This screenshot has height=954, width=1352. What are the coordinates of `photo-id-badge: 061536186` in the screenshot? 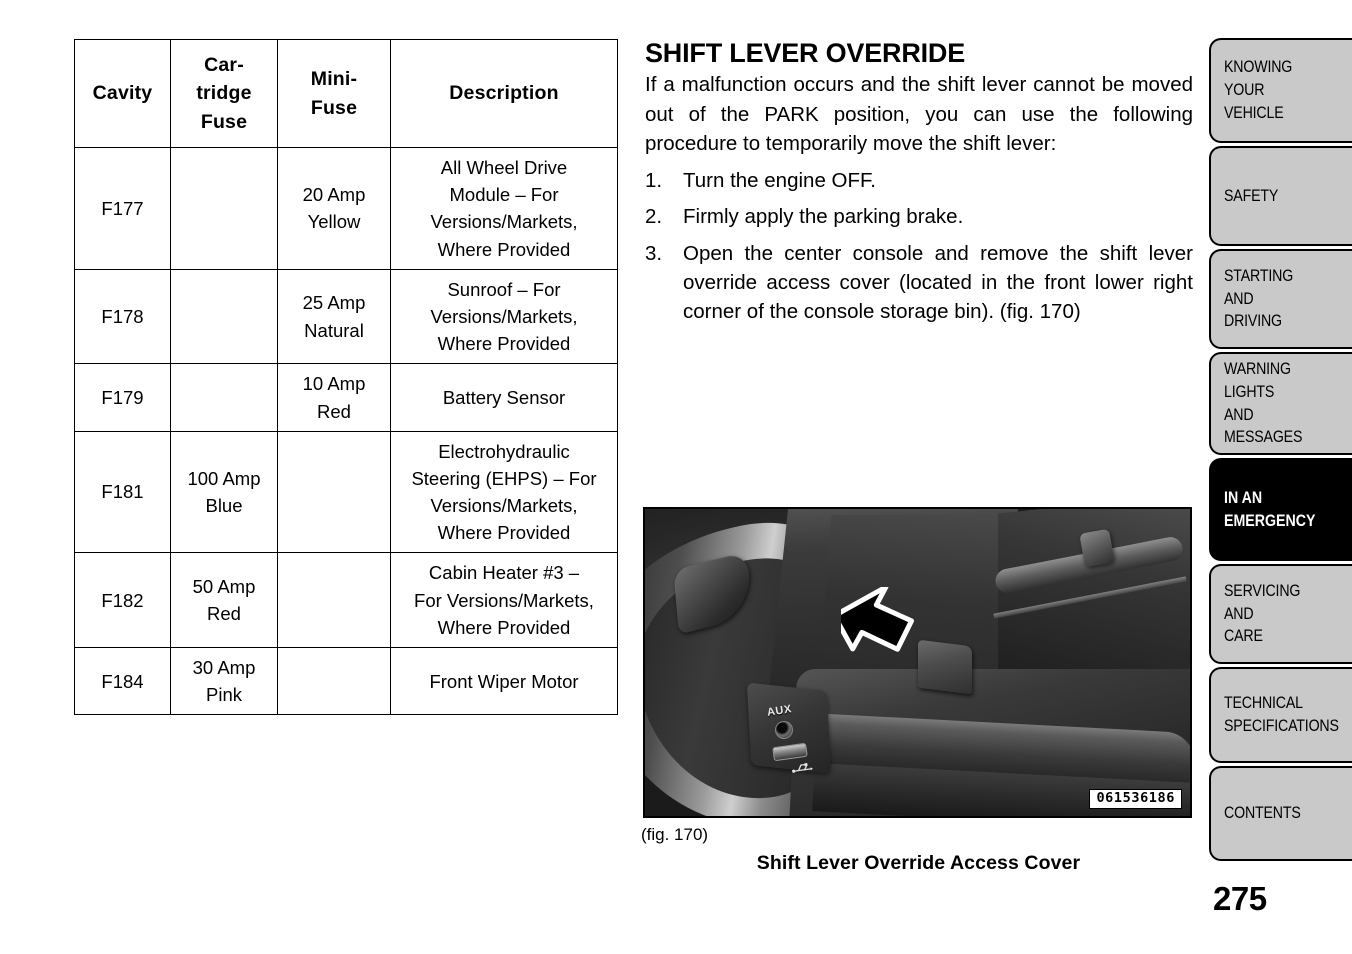 It's located at (1135, 799).